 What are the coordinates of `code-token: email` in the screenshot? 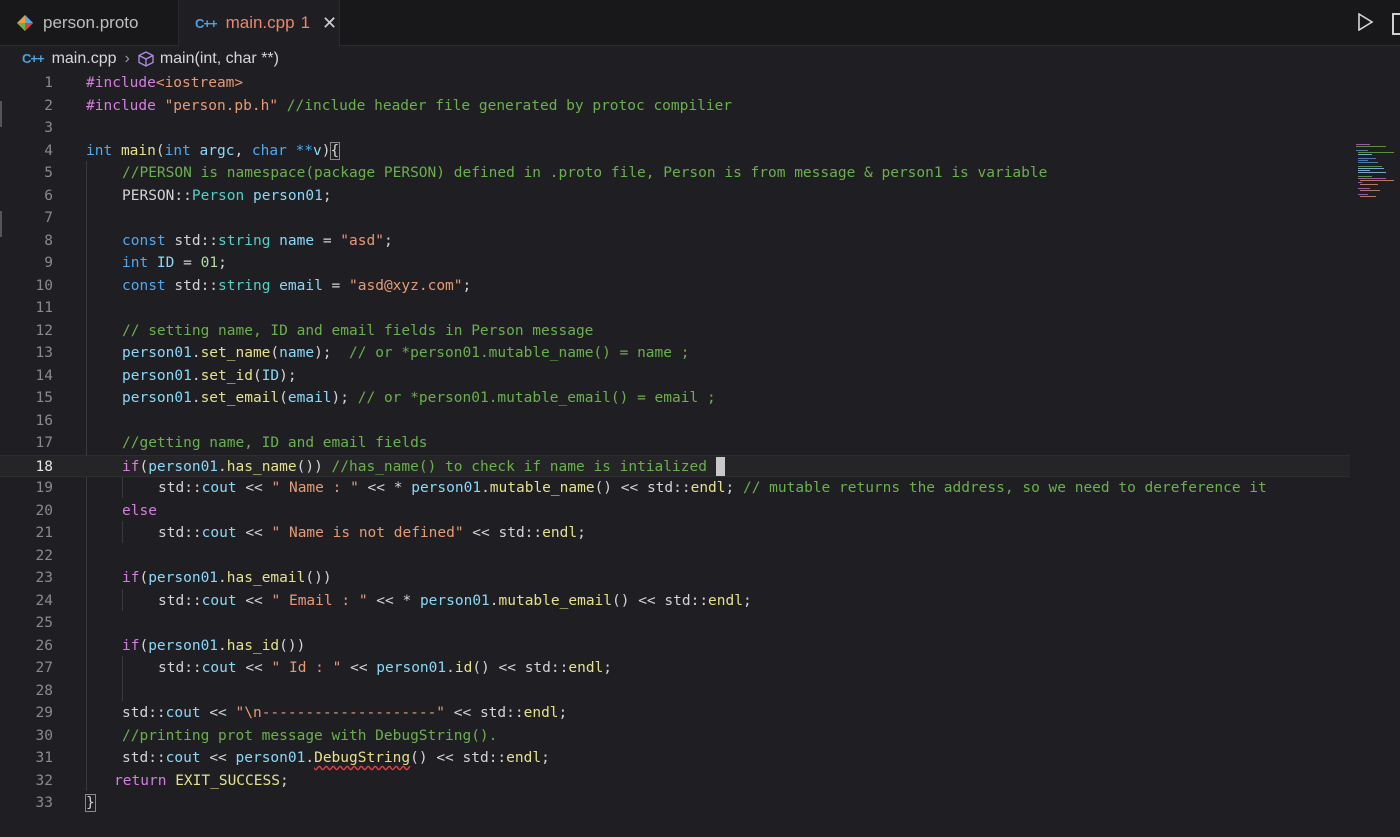 It's located at (296, 285).